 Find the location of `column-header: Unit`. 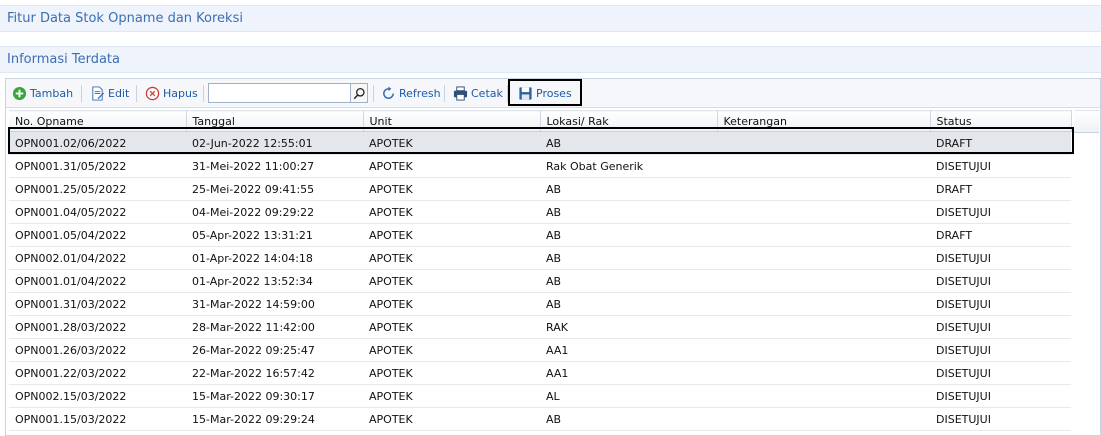

column-header: Unit is located at coordinates (452, 121).